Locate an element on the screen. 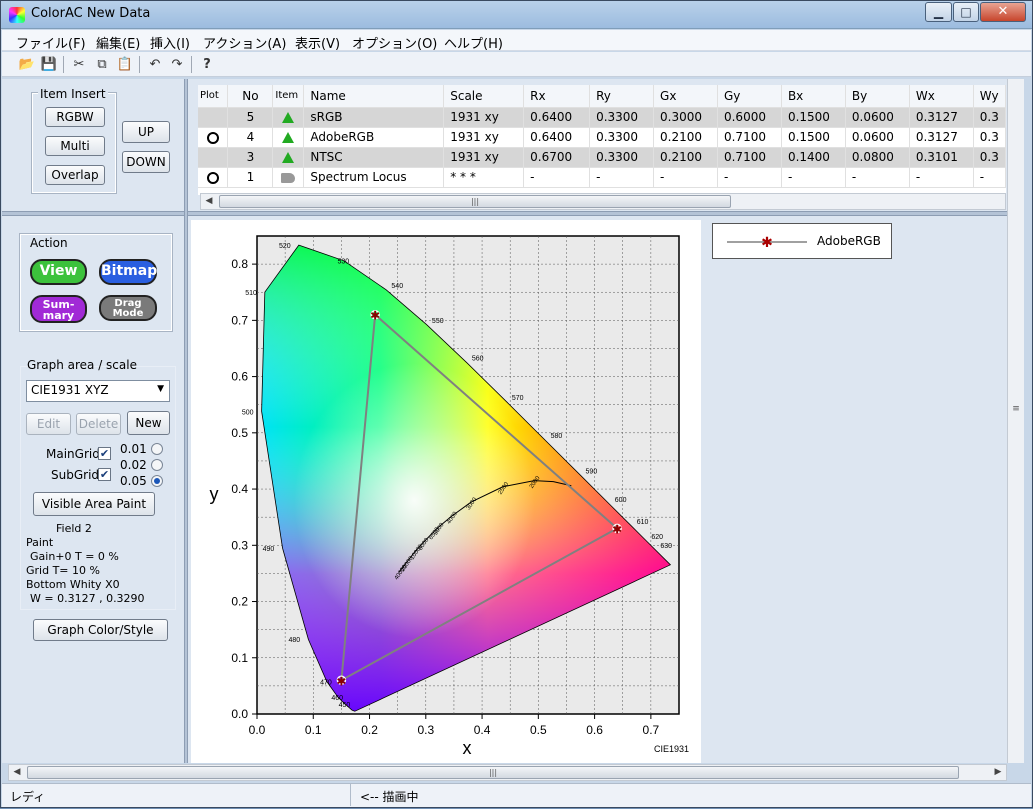 This screenshot has height=809, width=1033. menu-edit: 編集(E) is located at coordinates (118, 42).